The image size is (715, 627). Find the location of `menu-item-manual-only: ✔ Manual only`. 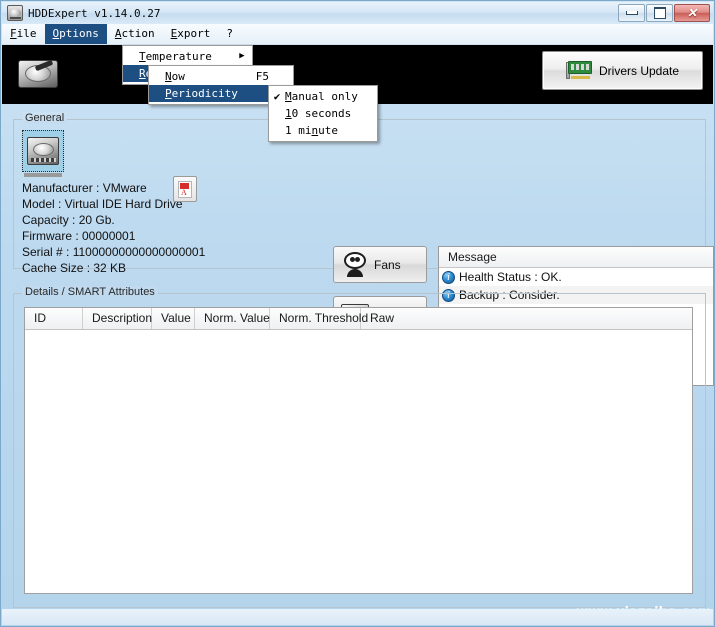

menu-item-manual-only: ✔ Manual only is located at coordinates (323, 96).